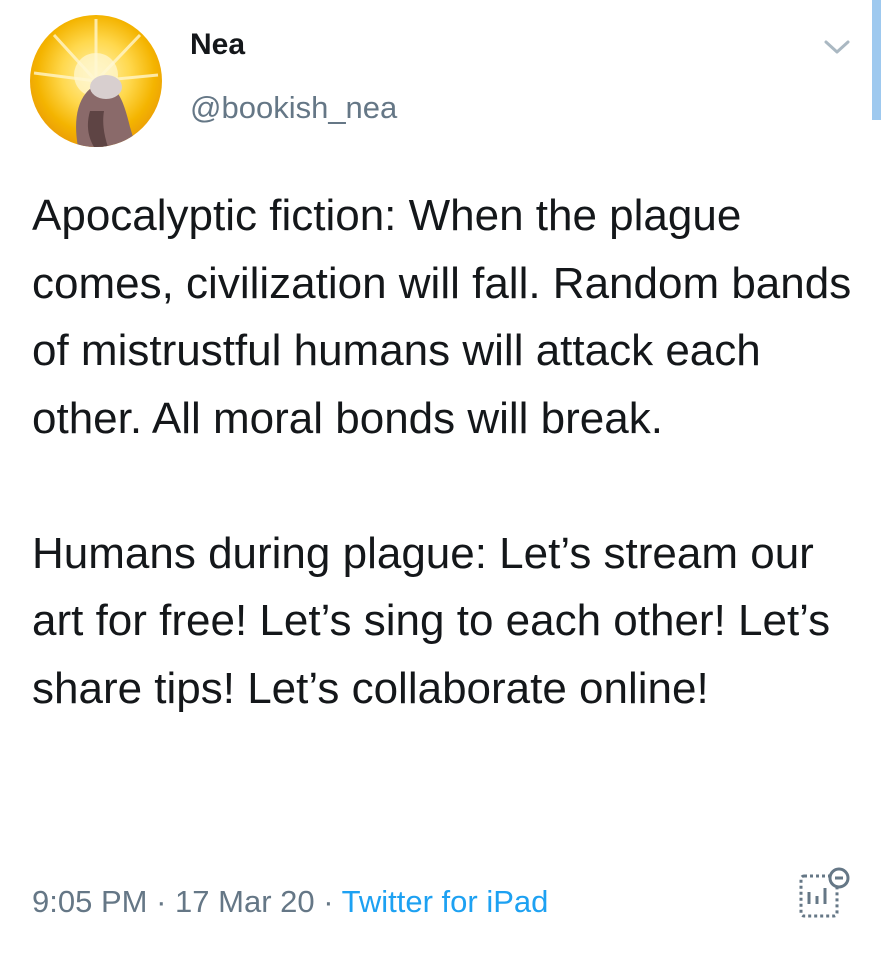  What do you see at coordinates (293, 108) in the screenshot?
I see `author-handle: @bookish_nea` at bounding box center [293, 108].